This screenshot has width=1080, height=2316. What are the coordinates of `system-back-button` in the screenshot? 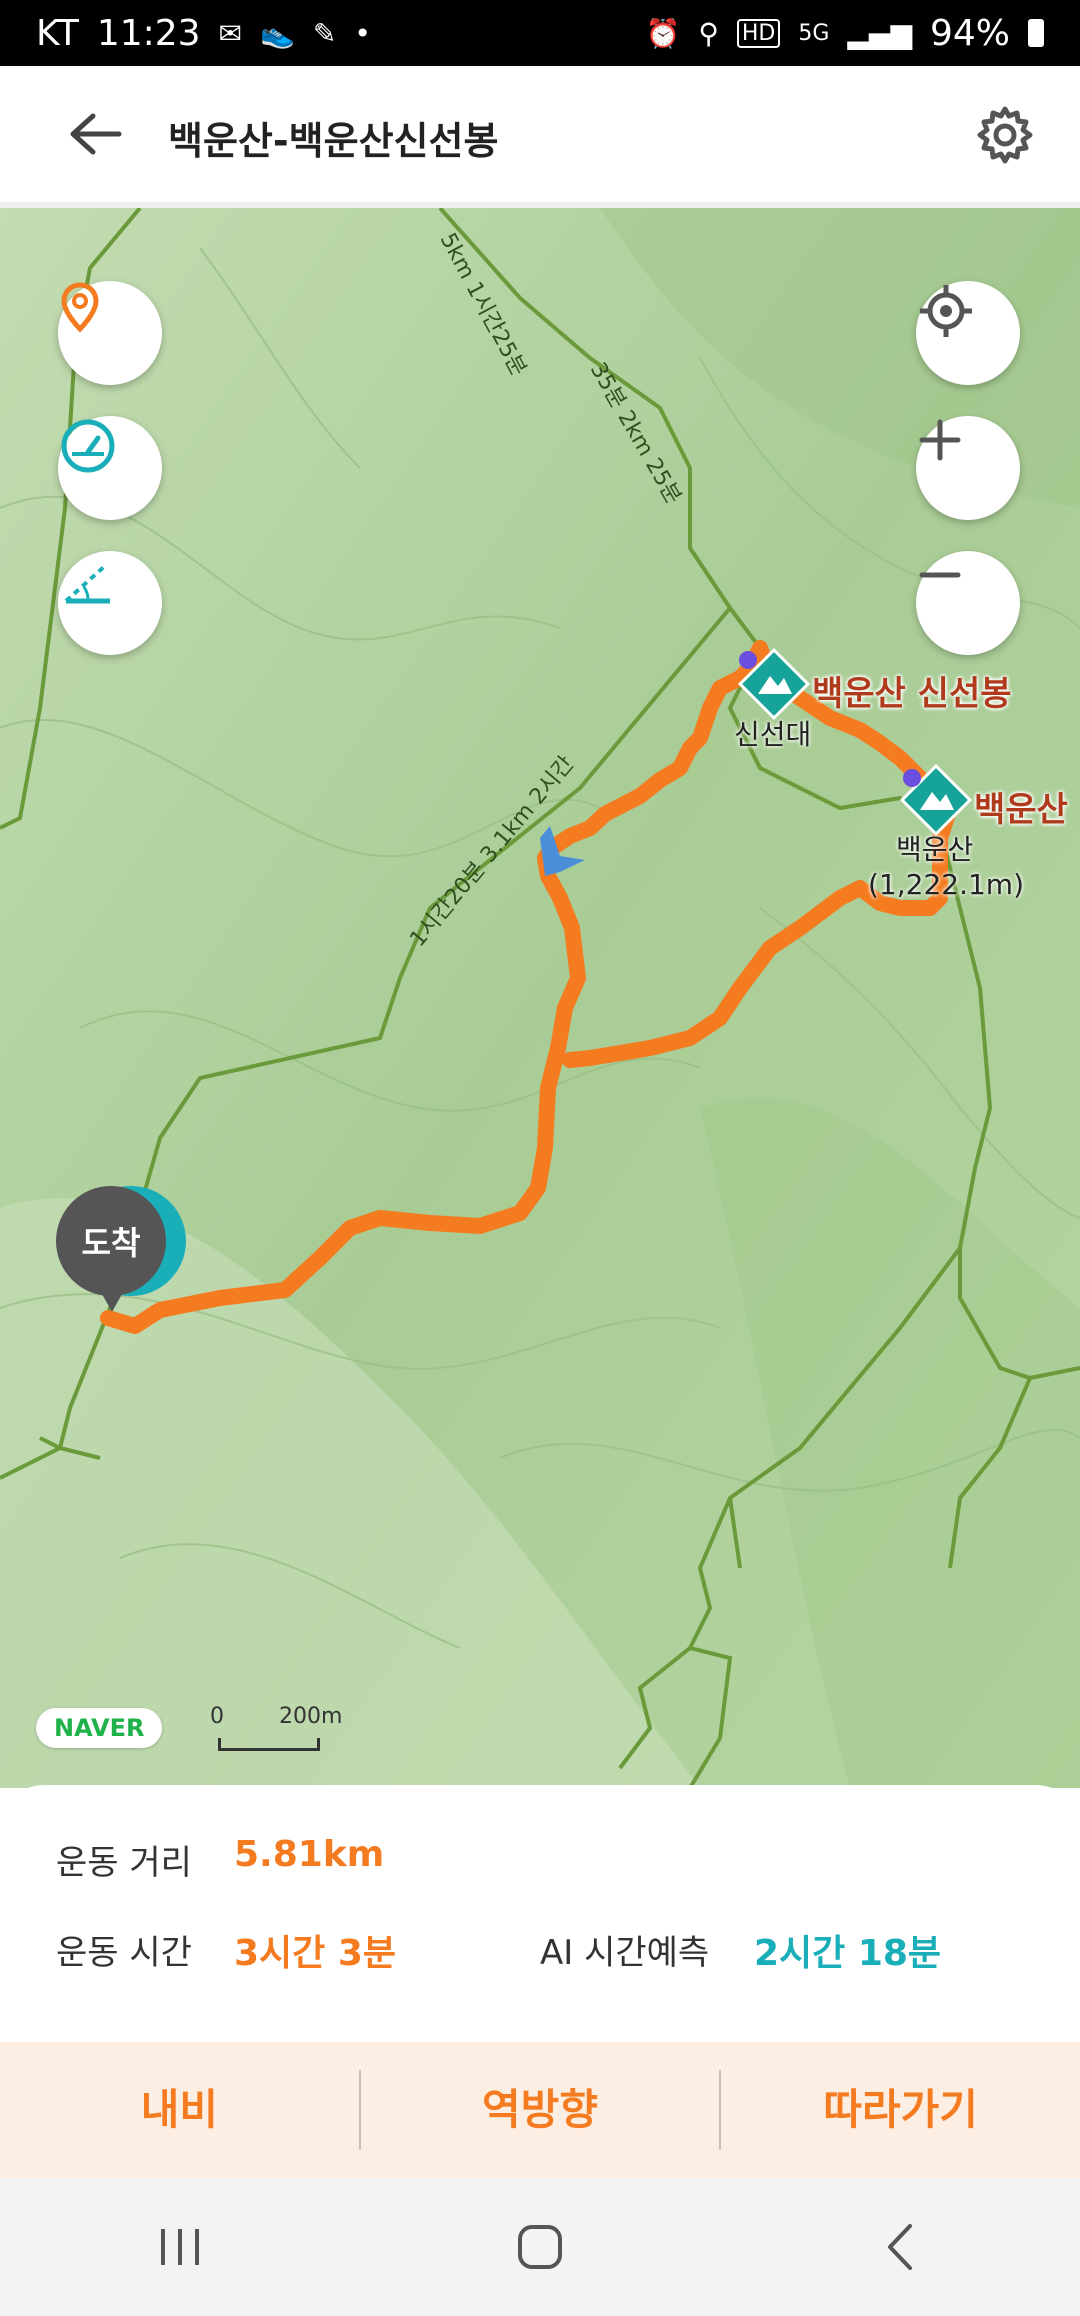 It's located at (900, 2247).